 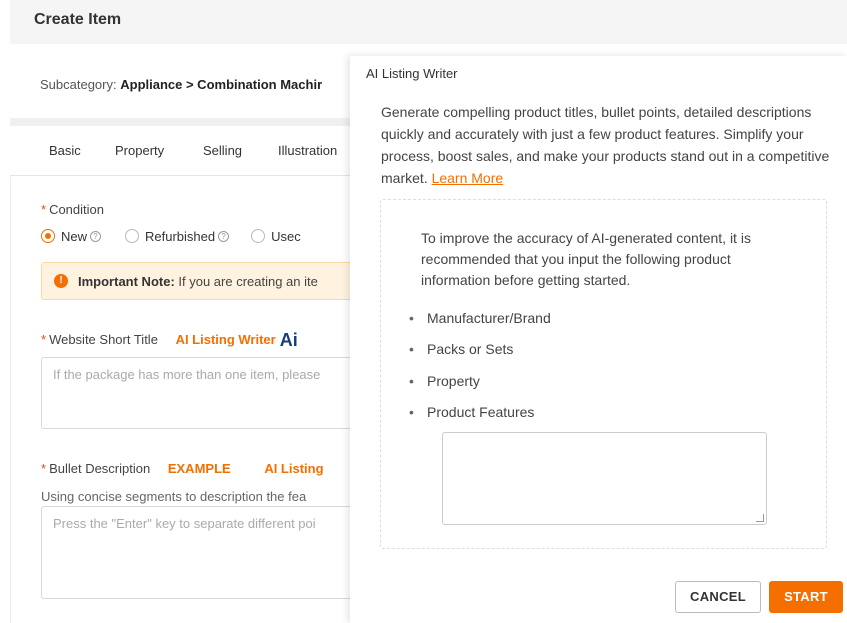 I want to click on tab-illustration: Illustration, so click(x=307, y=150).